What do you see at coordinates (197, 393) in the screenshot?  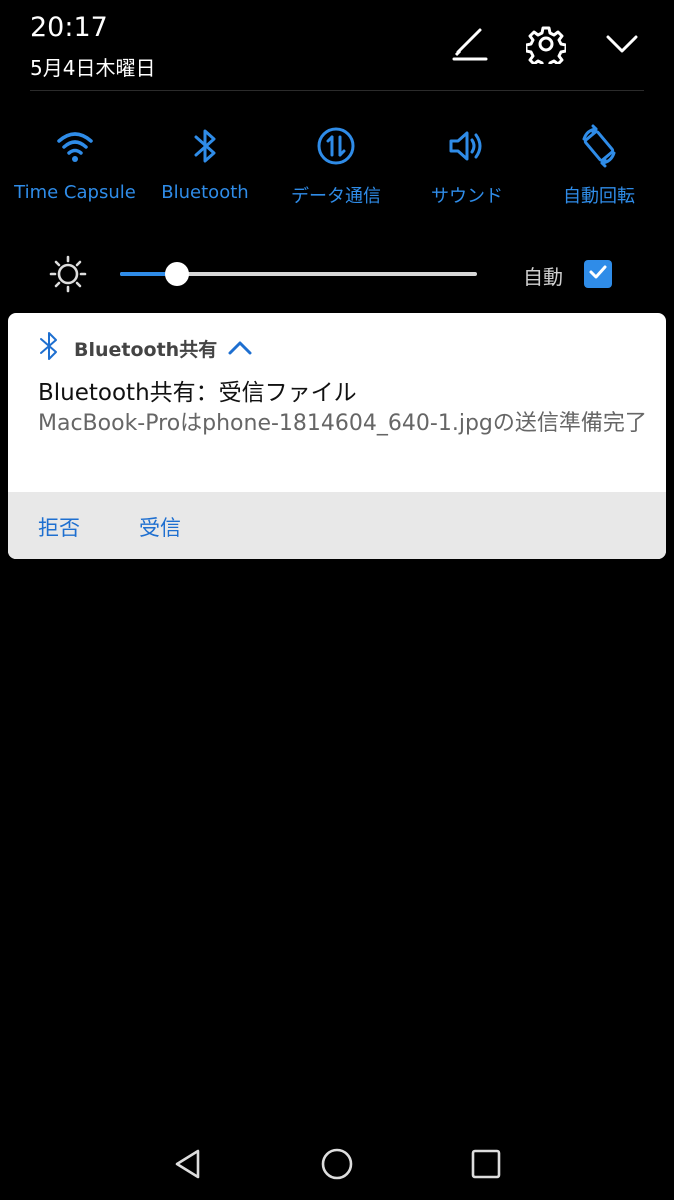 I see `notification-title: Bluetooth共有：受信ファイル` at bounding box center [197, 393].